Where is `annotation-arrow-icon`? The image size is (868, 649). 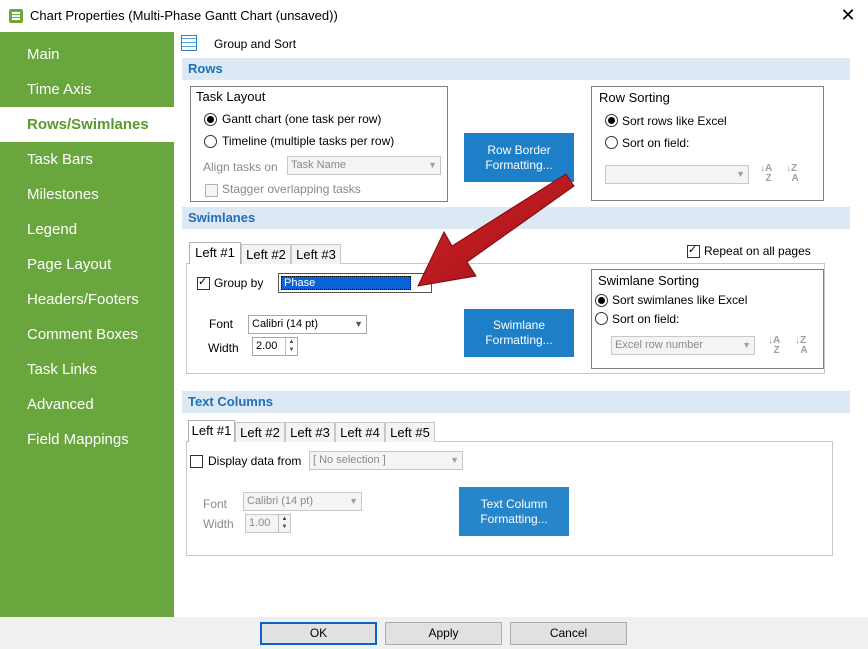 annotation-arrow-icon is located at coordinates (496, 230).